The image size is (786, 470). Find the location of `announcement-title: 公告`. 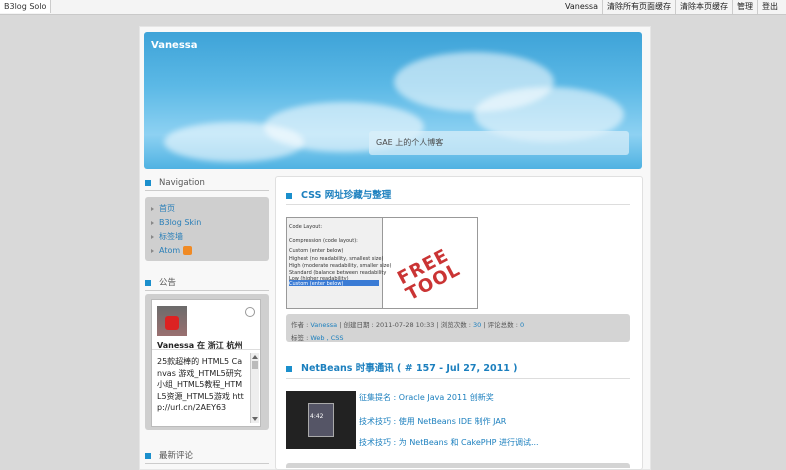

announcement-title: 公告 is located at coordinates (168, 283).